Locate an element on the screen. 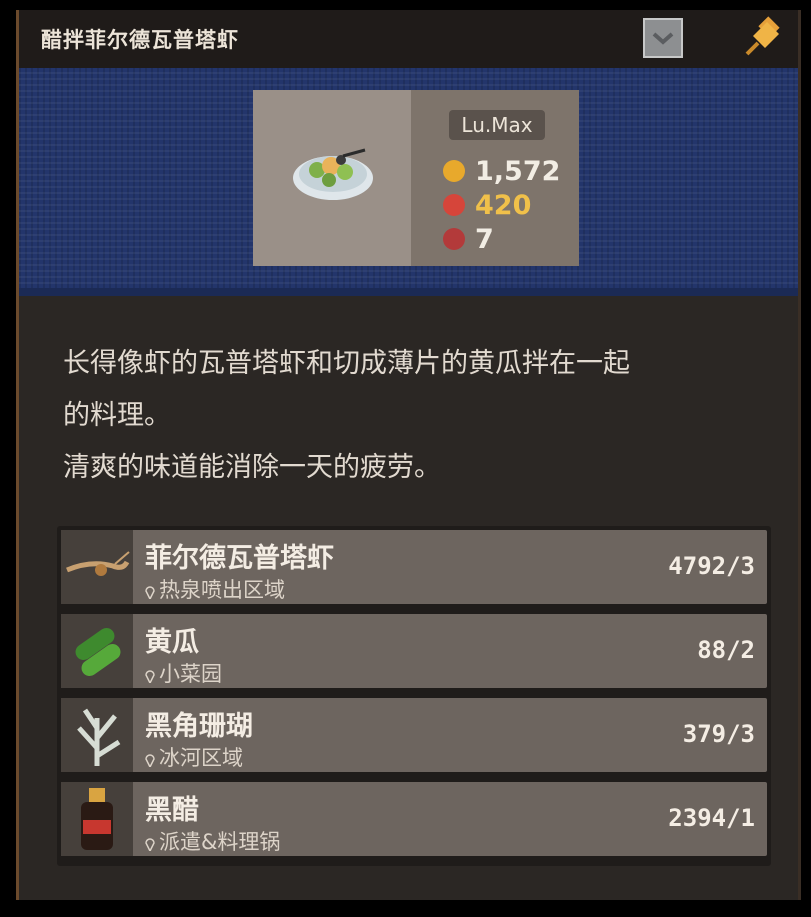 The image size is (811, 917). stat-row: 420 is located at coordinates (487, 205).